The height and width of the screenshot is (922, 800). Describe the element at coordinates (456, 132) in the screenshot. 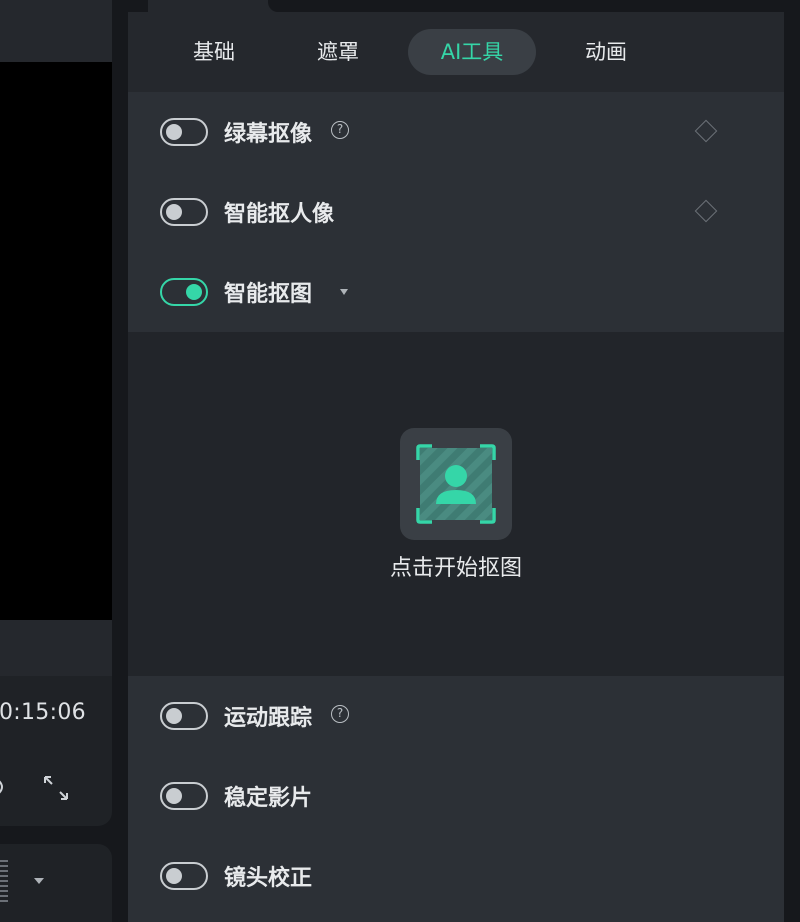

I see `green-screen-row: 绿幕抠像 ?` at that location.